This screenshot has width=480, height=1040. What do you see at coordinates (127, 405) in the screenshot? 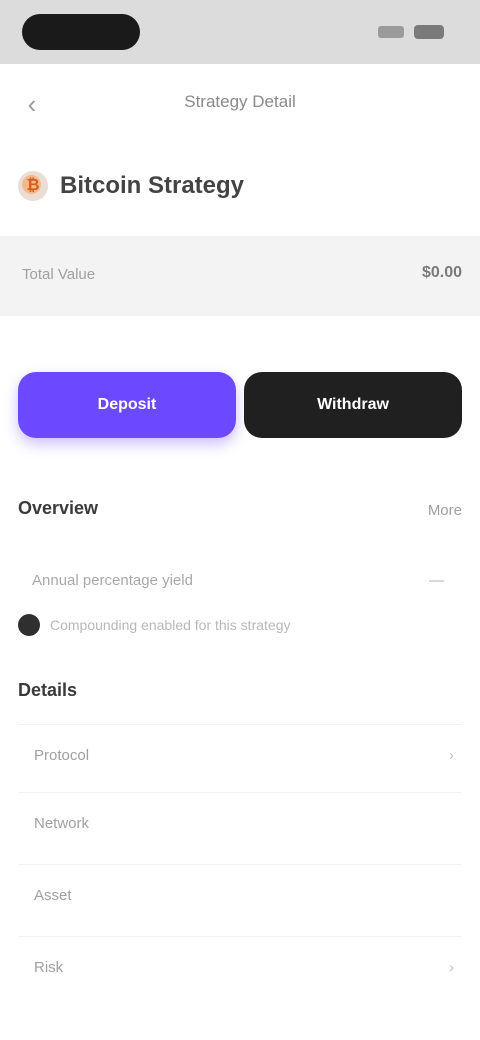
I see `deposit-button: Deposit` at bounding box center [127, 405].